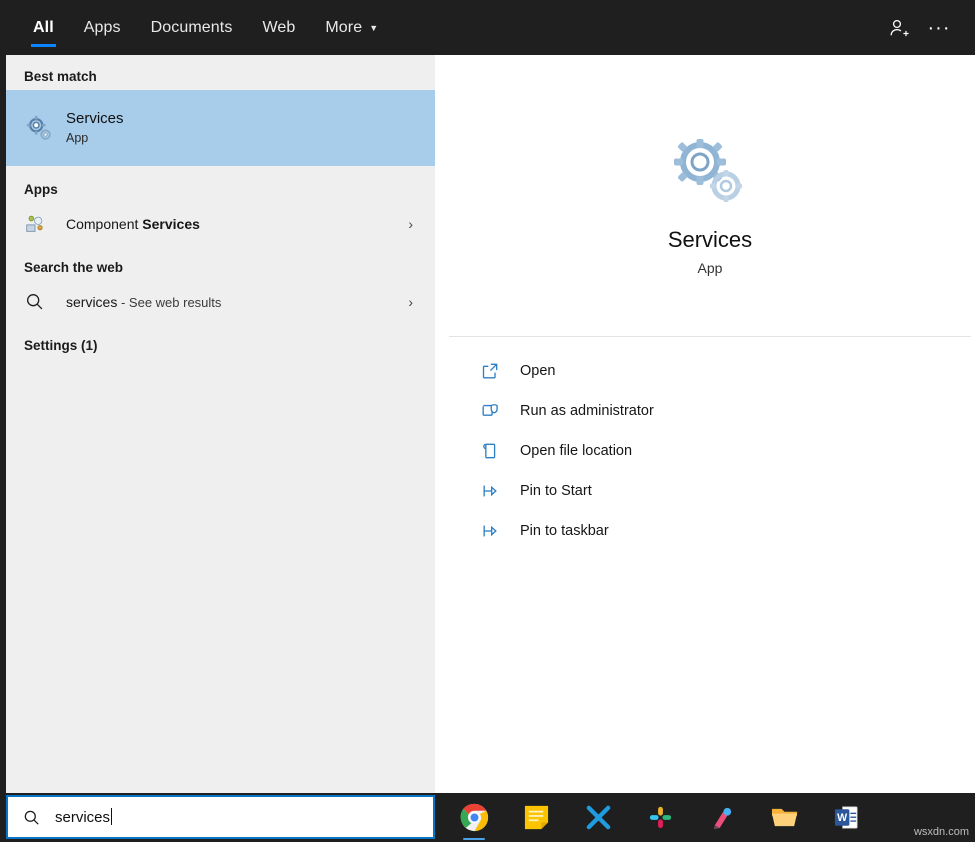 The width and height of the screenshot is (975, 842). Describe the element at coordinates (899, 28) in the screenshot. I see `account-icon` at that location.